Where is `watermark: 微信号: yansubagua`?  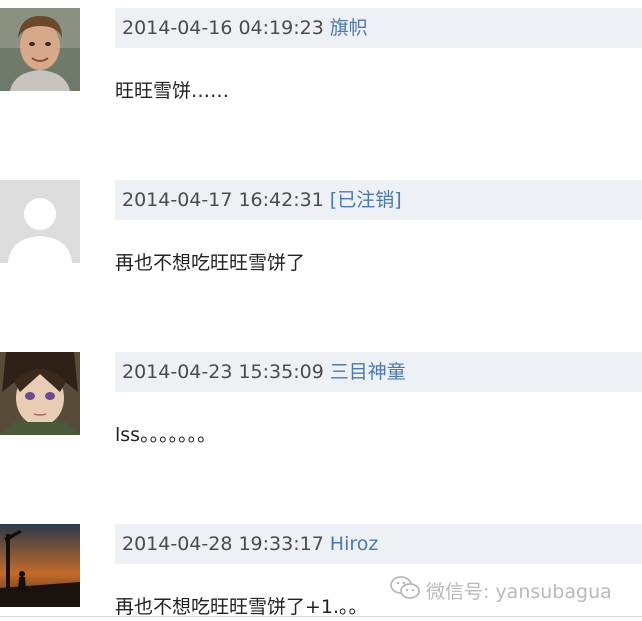
watermark: 微信号: yansubagua is located at coordinates (501, 590).